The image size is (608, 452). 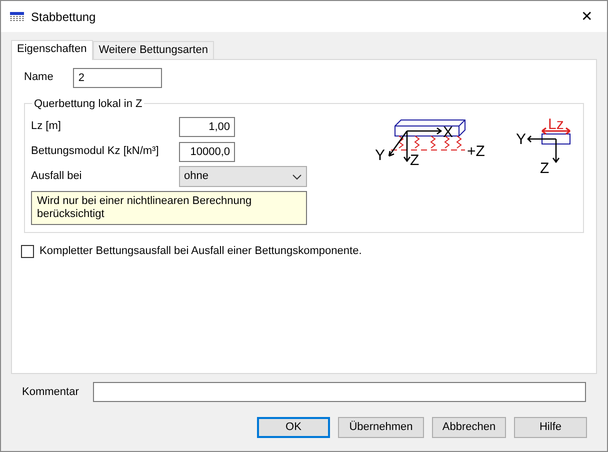 What do you see at coordinates (297, 177) in the screenshot?
I see `chevron-down-icon` at bounding box center [297, 177].